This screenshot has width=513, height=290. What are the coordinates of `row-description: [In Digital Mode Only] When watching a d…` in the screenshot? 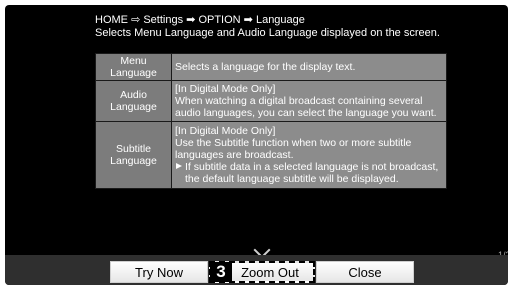 It's located at (309, 101).